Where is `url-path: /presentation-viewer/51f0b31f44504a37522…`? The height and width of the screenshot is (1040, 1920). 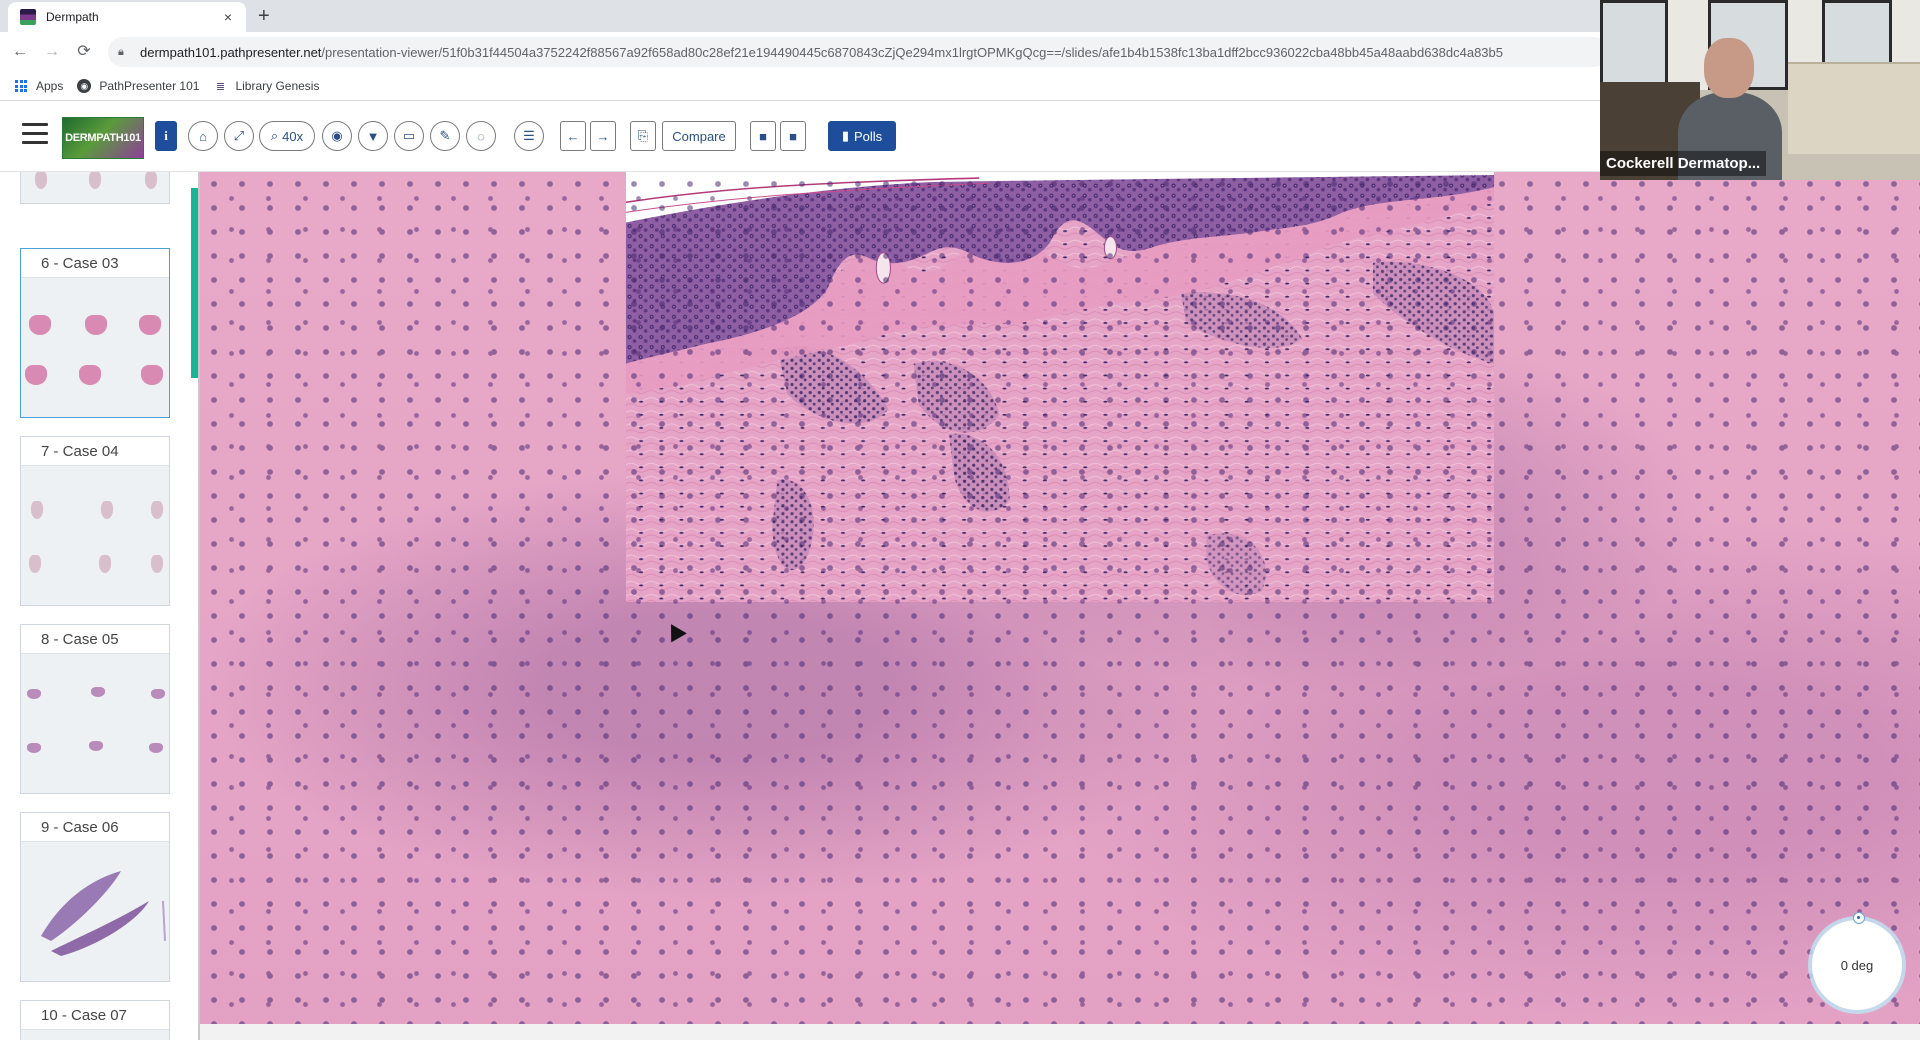
url-path: /presentation-viewer/51f0b31f44504a37522… is located at coordinates (912, 52).